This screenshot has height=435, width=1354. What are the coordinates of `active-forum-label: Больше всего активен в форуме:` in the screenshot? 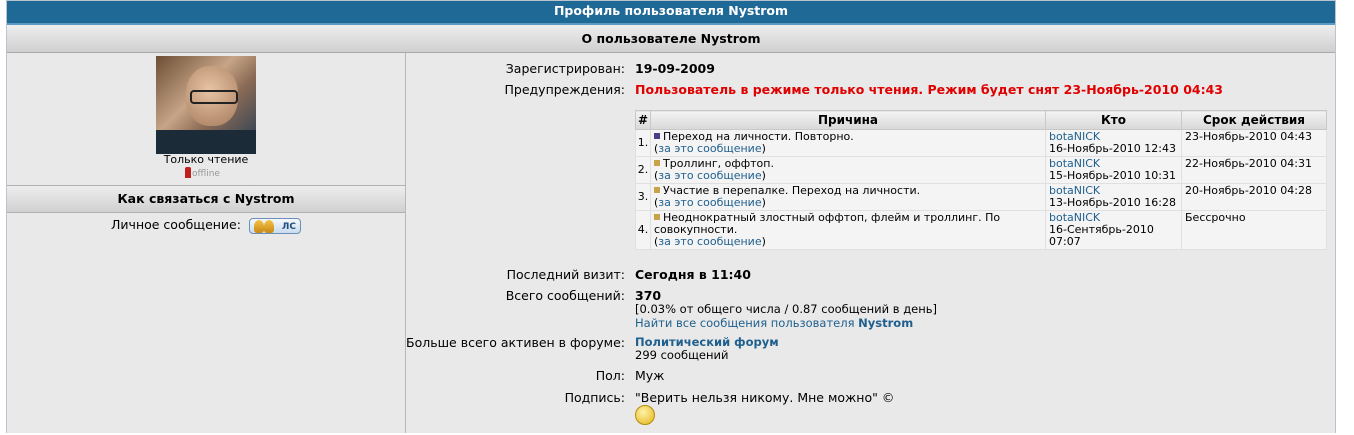 It's located at (515, 342).